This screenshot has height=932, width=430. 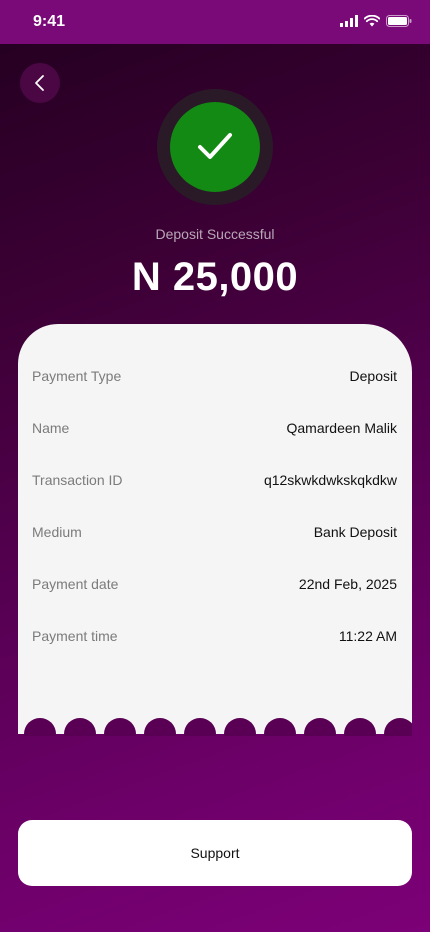 What do you see at coordinates (373, 376) in the screenshot?
I see `detail-value: Deposit` at bounding box center [373, 376].